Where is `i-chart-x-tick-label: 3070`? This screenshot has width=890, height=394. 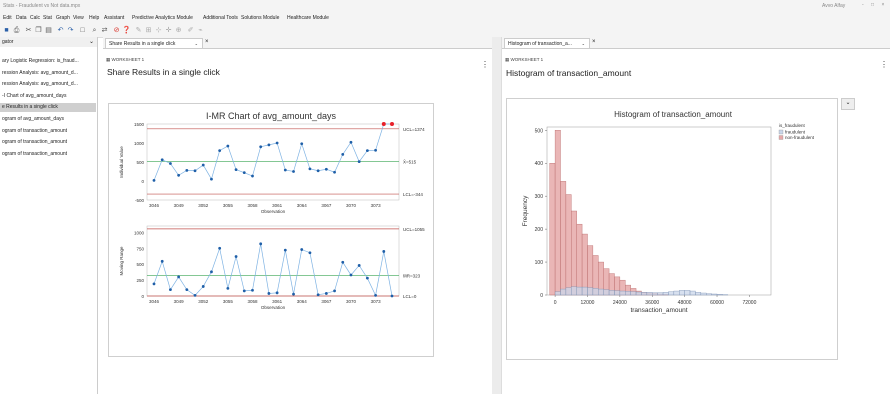 i-chart-x-tick-label: 3070 is located at coordinates (351, 205).